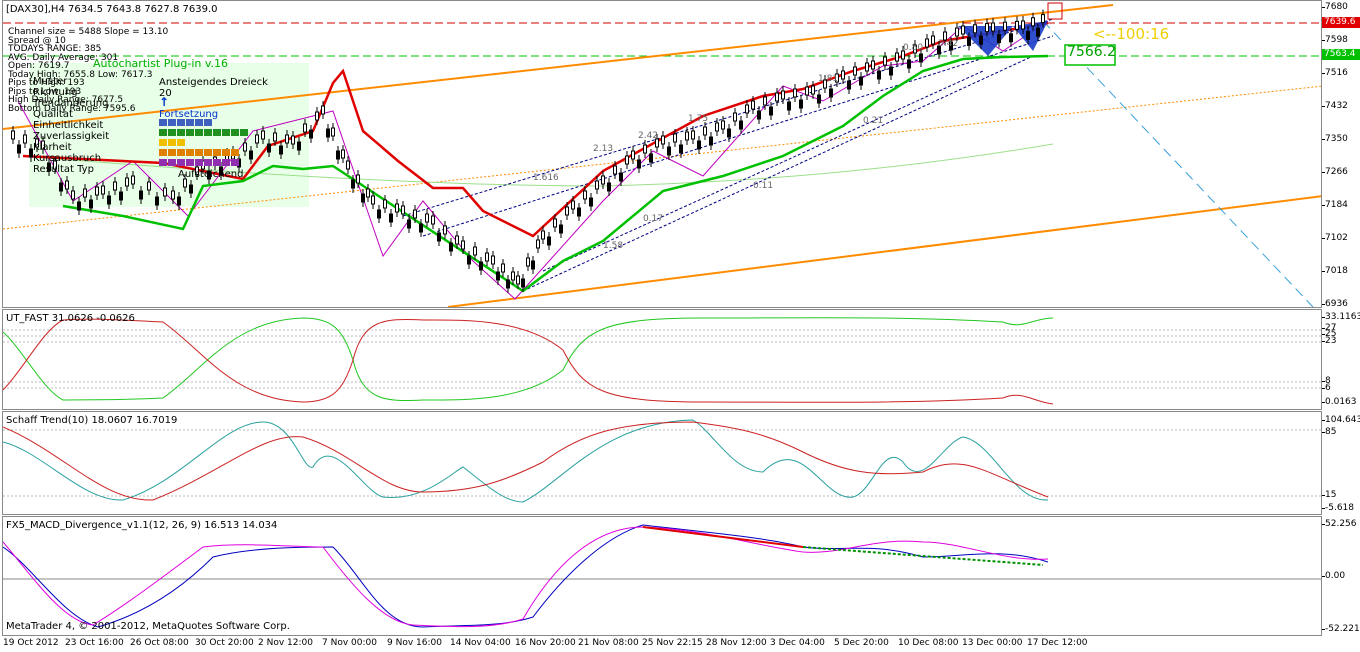 This screenshot has height=652, width=1360. I want to click on result-label: Aufsteichend, so click(211, 174).